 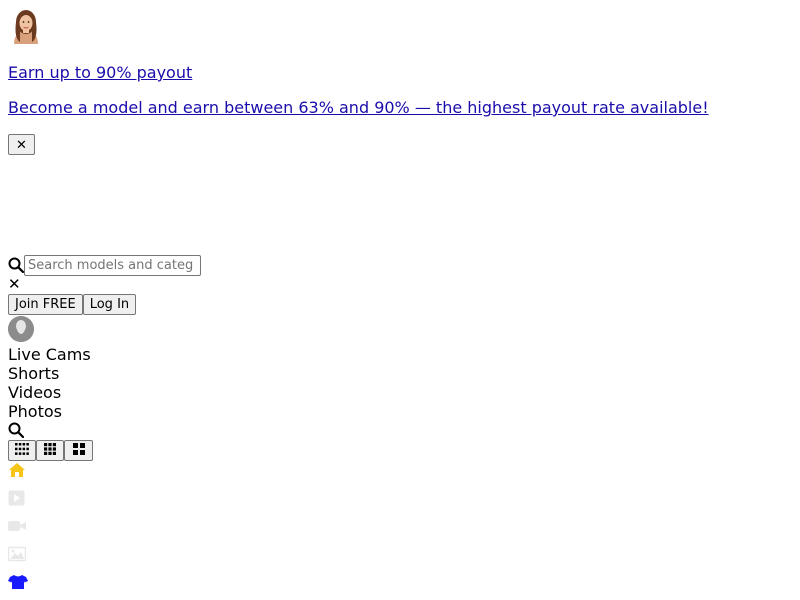 I want to click on search-input, so click(x=112, y=265).